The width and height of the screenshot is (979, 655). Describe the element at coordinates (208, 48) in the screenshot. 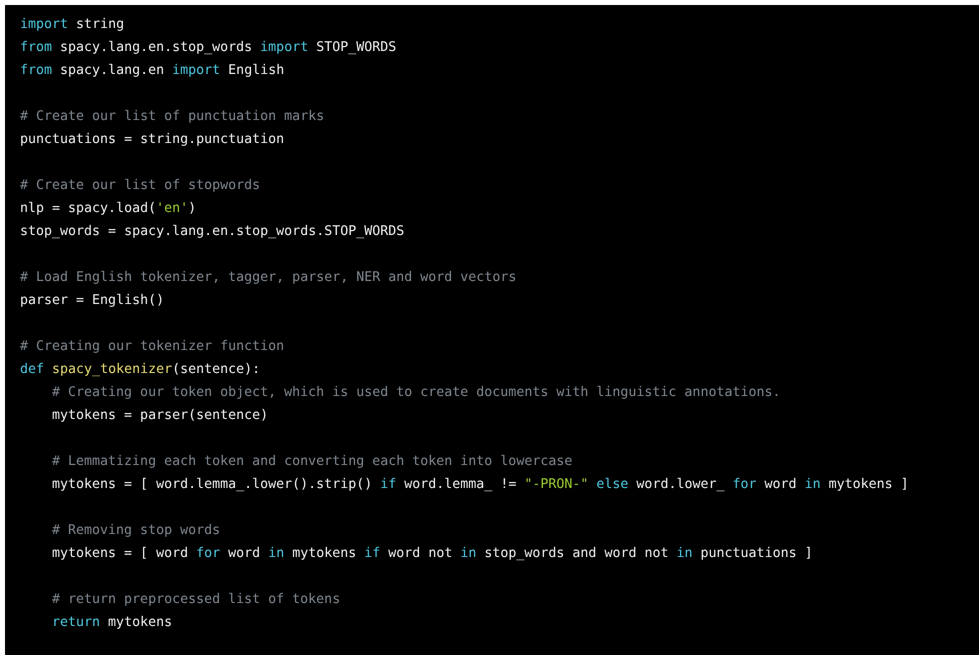

I see `code-line: from spacy.lang.en.stop_words import STOP_WORDS` at that location.